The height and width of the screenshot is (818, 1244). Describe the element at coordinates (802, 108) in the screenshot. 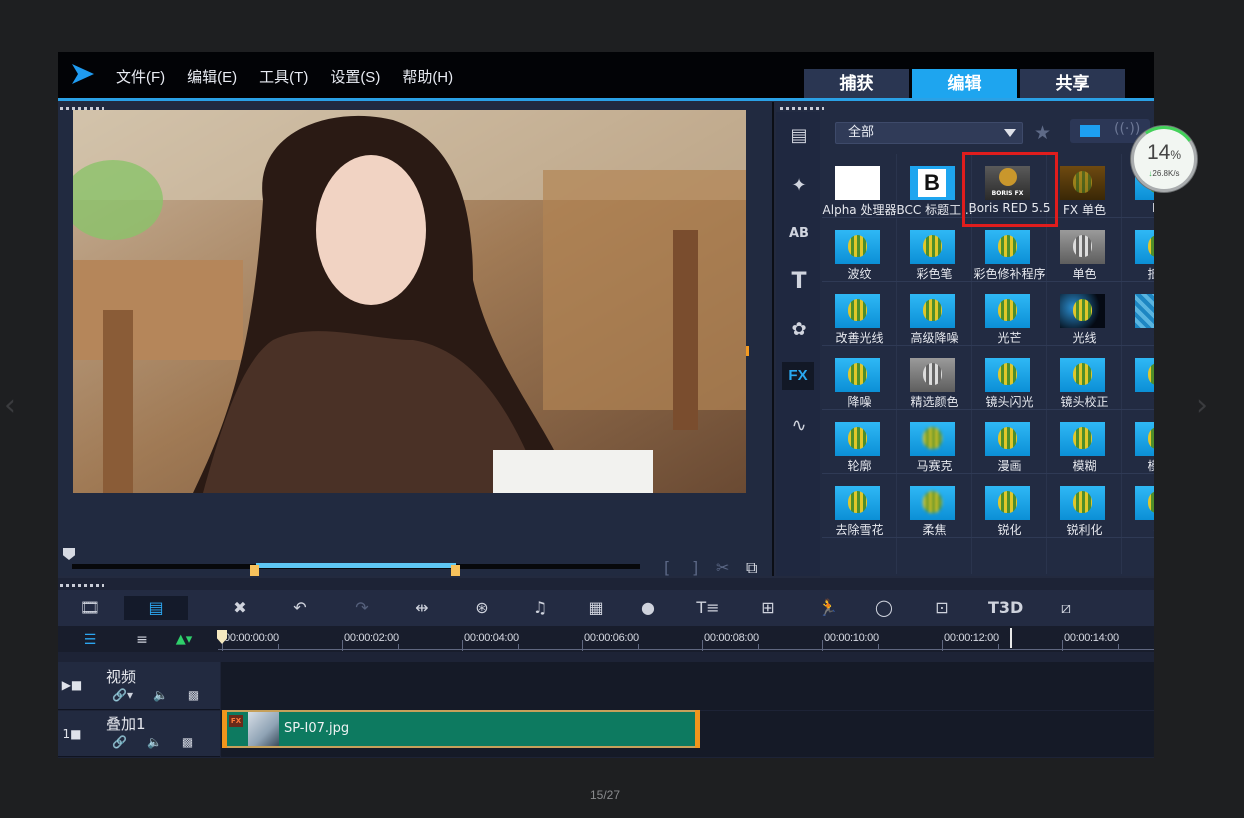

I see `library-grip` at that location.